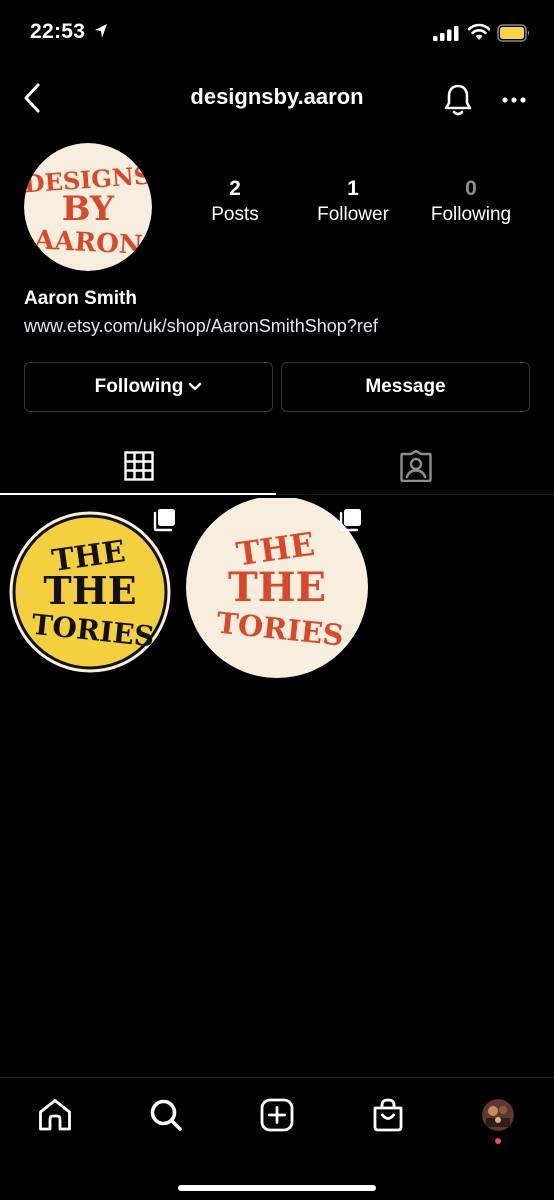 The image size is (554, 1200). I want to click on status-time: 22:53, so click(58, 31).